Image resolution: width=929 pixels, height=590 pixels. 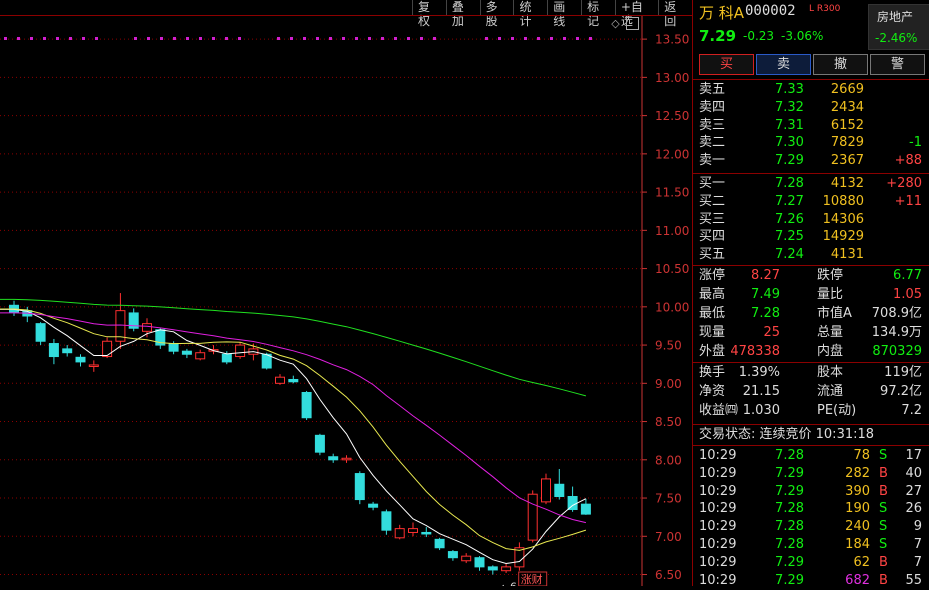 I want to click on bid-row: 买四 7.25 14929, so click(x=811, y=237).